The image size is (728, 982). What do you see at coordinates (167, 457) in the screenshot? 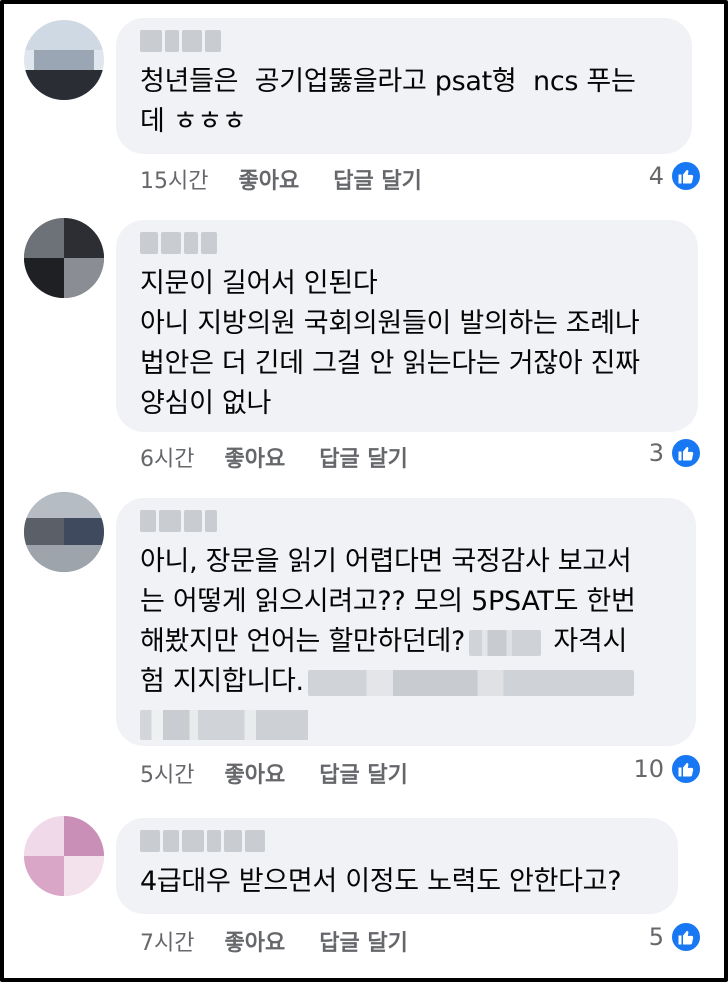
I see `comment-time: 6시간` at bounding box center [167, 457].